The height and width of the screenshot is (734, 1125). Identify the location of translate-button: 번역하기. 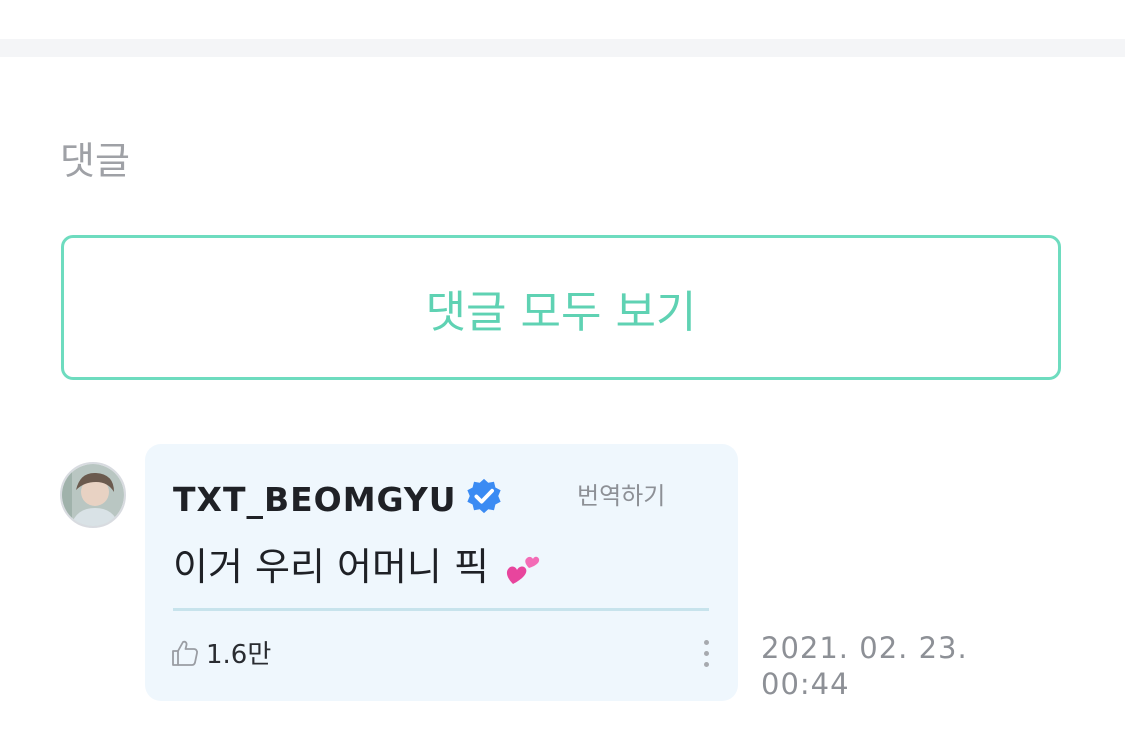
(621, 493).